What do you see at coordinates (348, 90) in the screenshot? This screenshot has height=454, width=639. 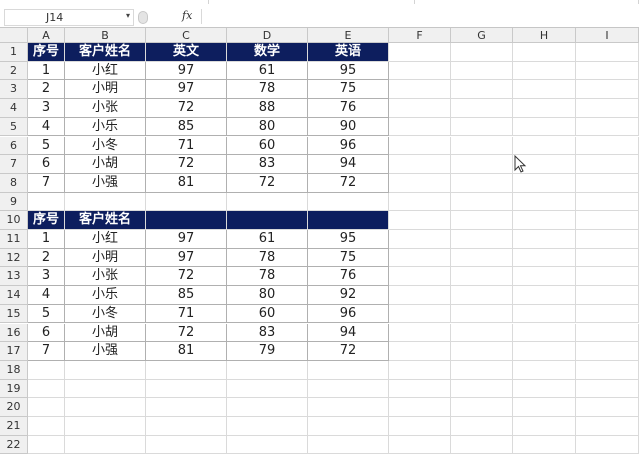 I see `table1-data-cell: 75` at bounding box center [348, 90].